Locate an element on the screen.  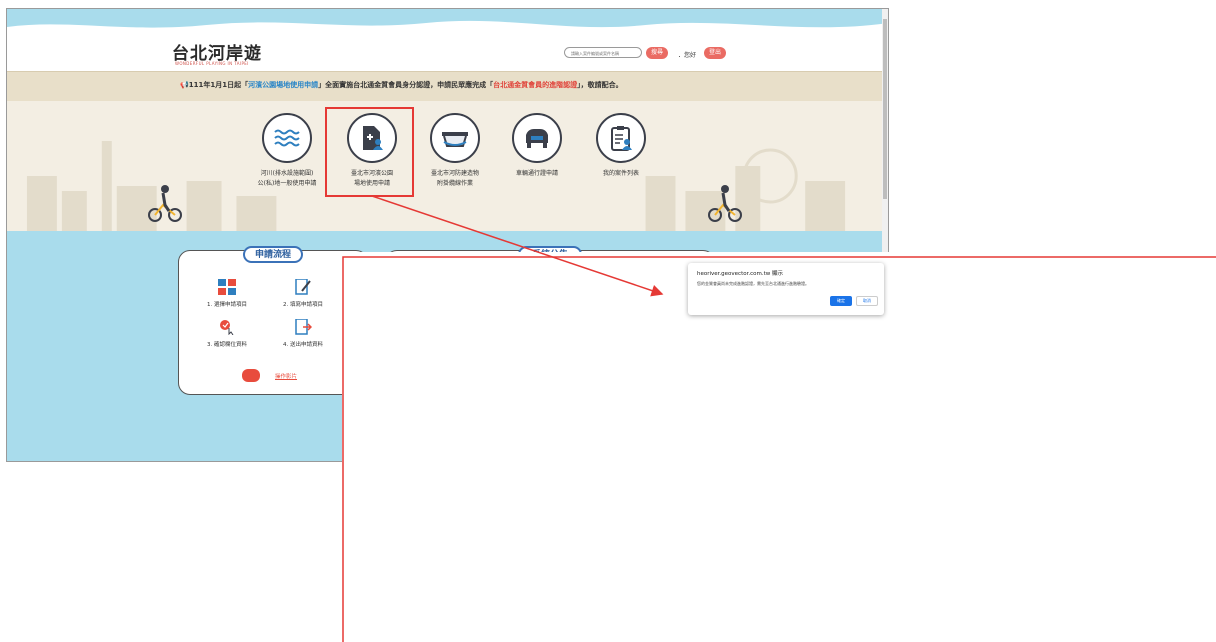
greeting-text: ．您好 is located at coordinates (687, 55).